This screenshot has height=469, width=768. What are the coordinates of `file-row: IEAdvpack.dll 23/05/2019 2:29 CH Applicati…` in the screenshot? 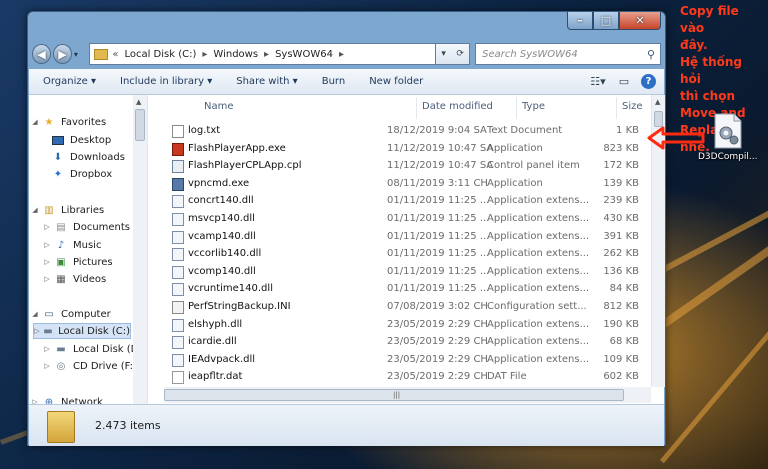 It's located at (406, 360).